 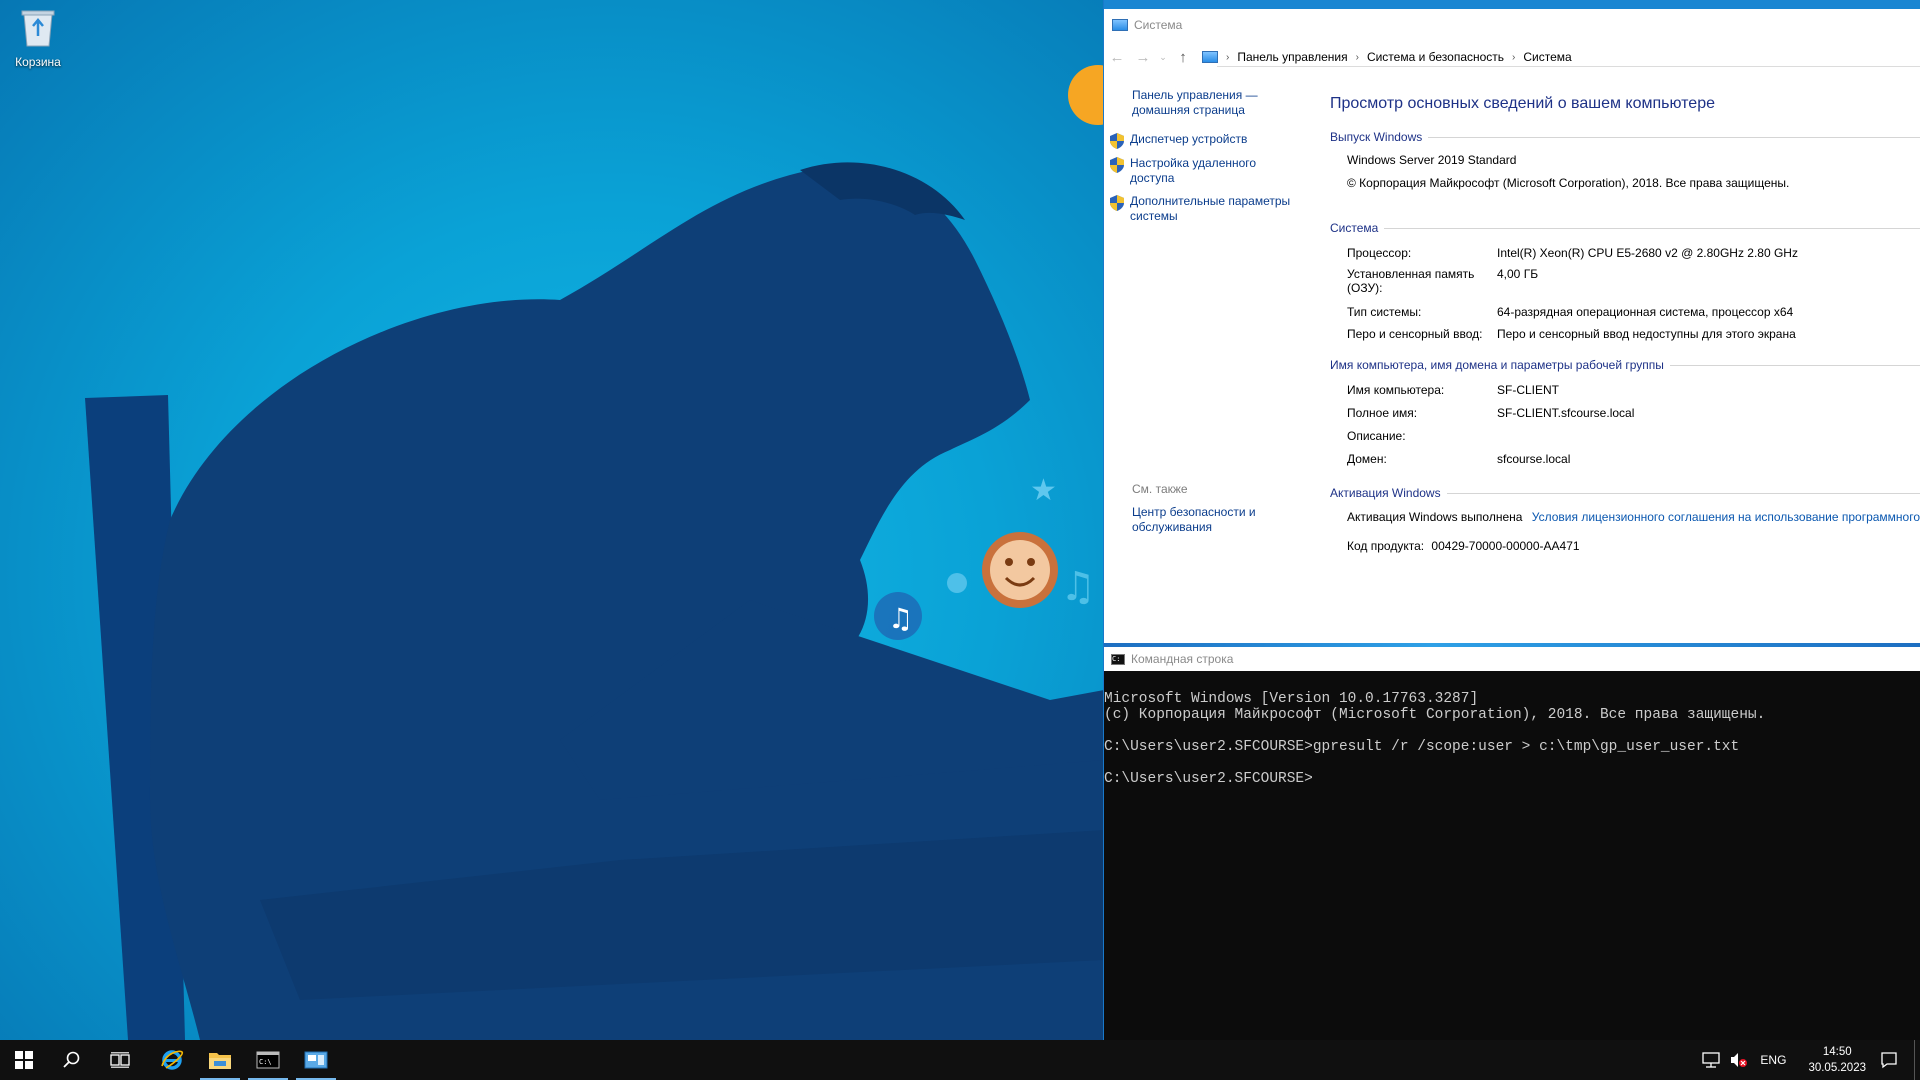 What do you see at coordinates (960, 1060) in the screenshot?
I see `taskbar: C:\ ENG 14:50 30.05.2023` at bounding box center [960, 1060].